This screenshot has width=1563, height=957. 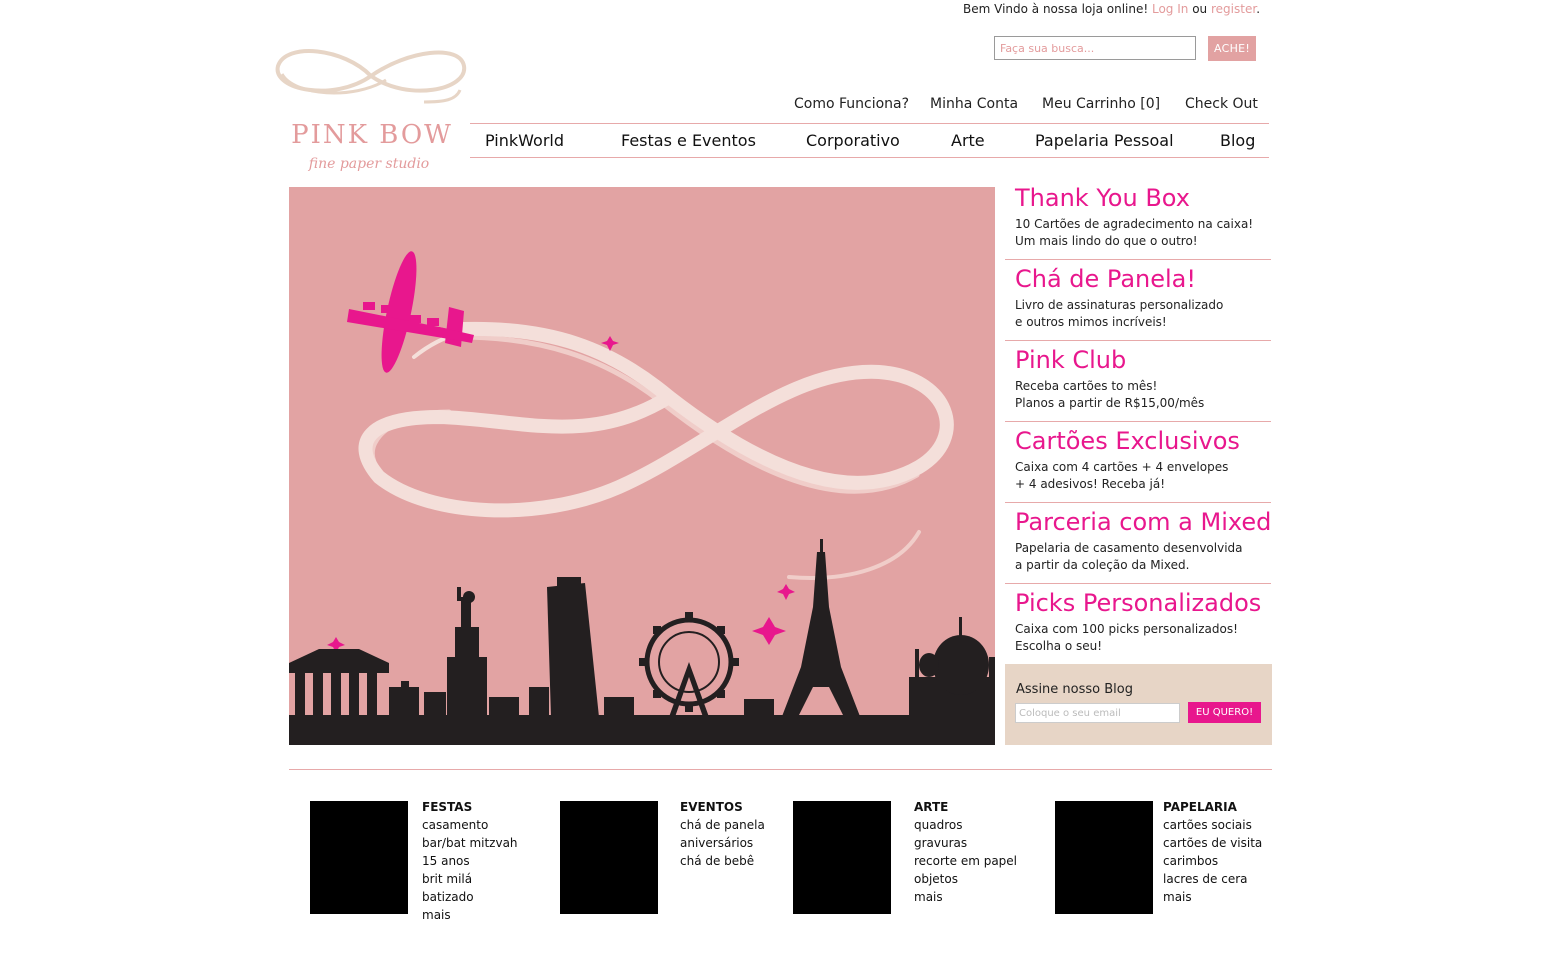 I want to click on promo-desc-line2: Um mais lindo do que o outro!, so click(x=1106, y=241).